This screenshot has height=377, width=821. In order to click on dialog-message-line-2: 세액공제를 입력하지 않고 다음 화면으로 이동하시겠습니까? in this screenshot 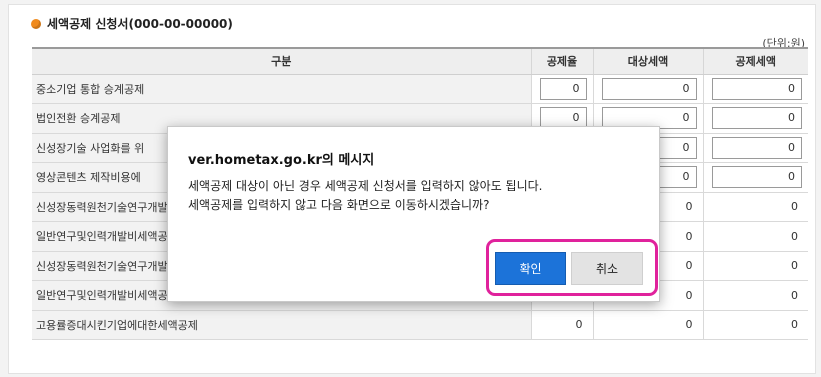, I will do `click(339, 205)`.